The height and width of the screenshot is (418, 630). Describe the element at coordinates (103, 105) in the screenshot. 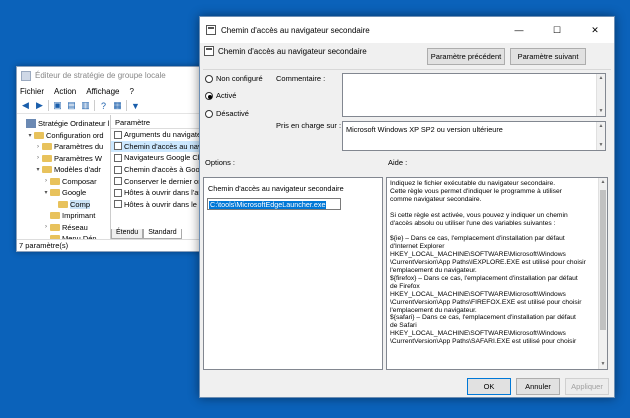

I see `help-icon: ?` at that location.